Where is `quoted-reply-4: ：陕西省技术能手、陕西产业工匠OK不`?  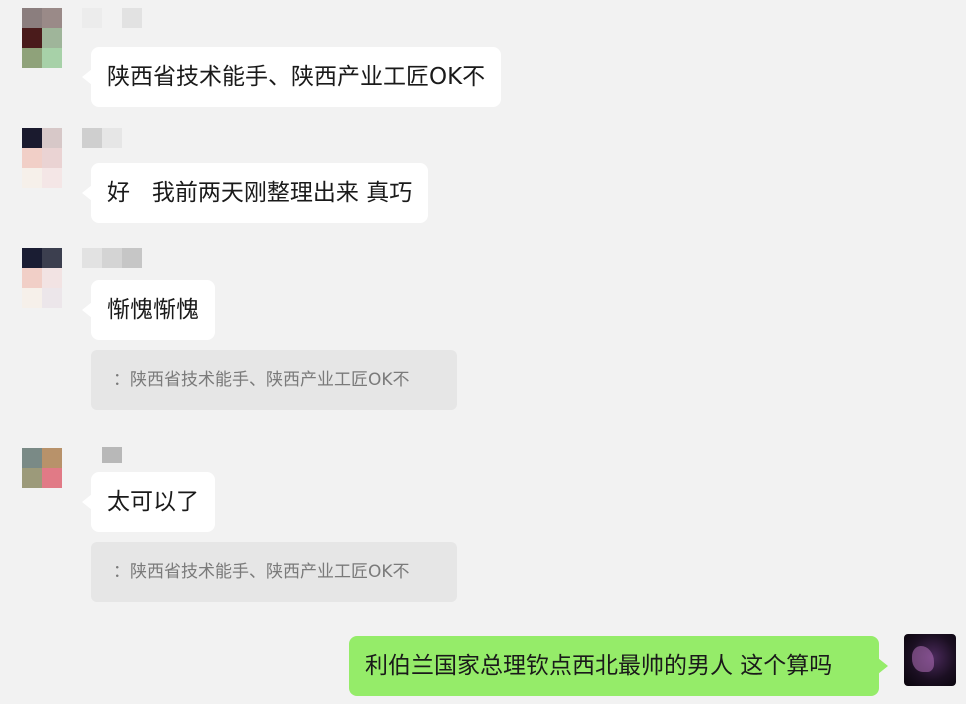 quoted-reply-4: ：陕西省技术能手、陕西产业工匠OK不 is located at coordinates (274, 572).